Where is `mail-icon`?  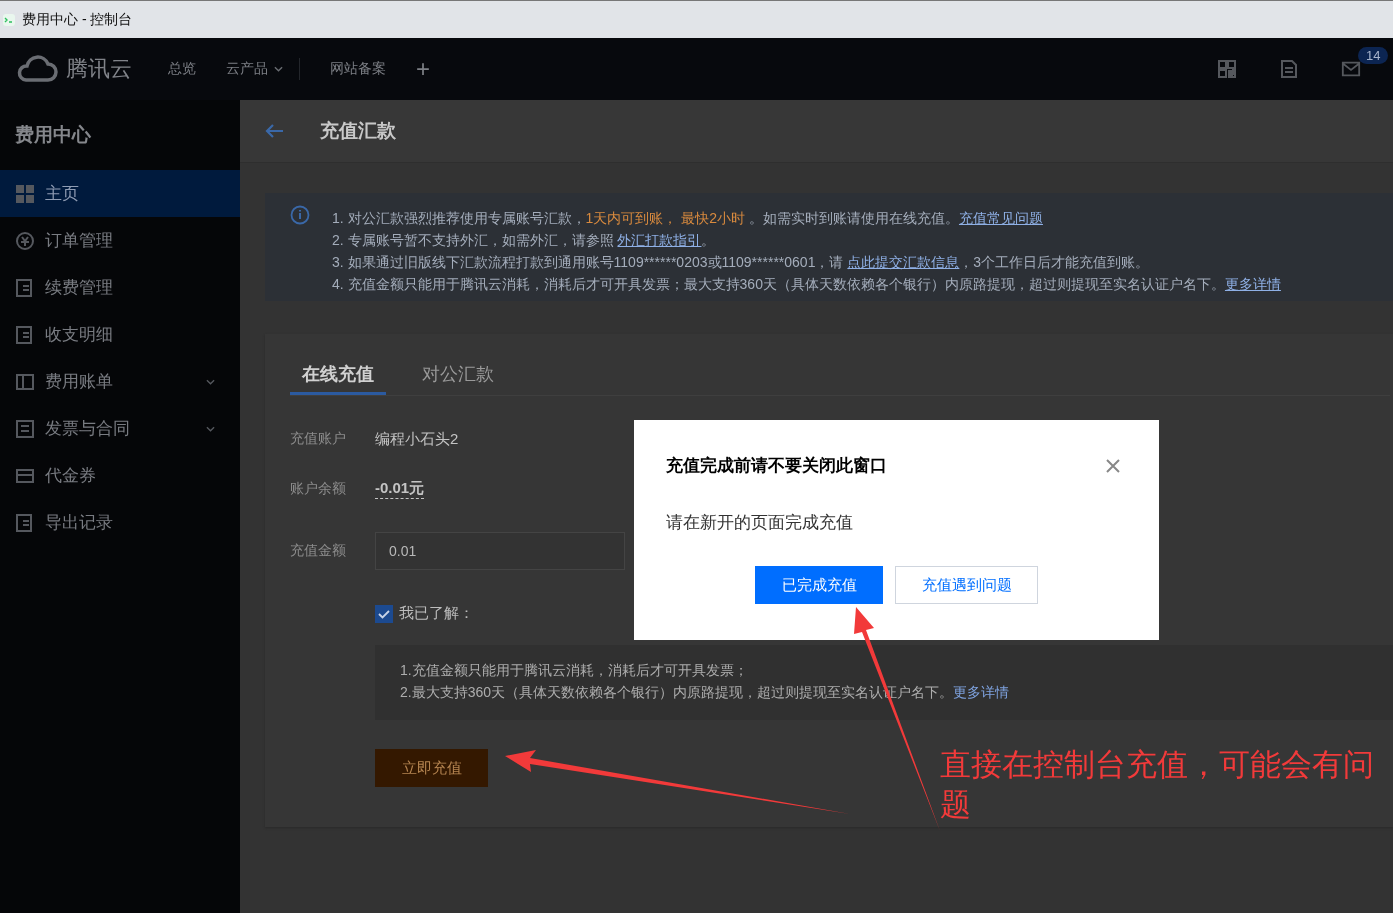
mail-icon is located at coordinates (1351, 69).